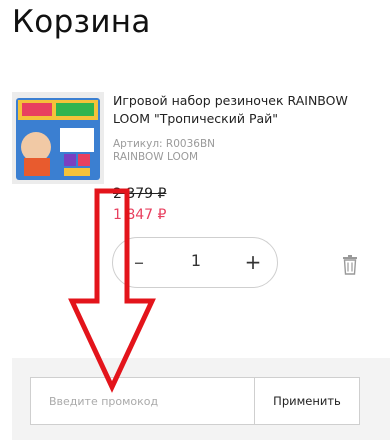 The height and width of the screenshot is (440, 390). Describe the element at coordinates (142, 401) in the screenshot. I see `promo-code-input` at that location.